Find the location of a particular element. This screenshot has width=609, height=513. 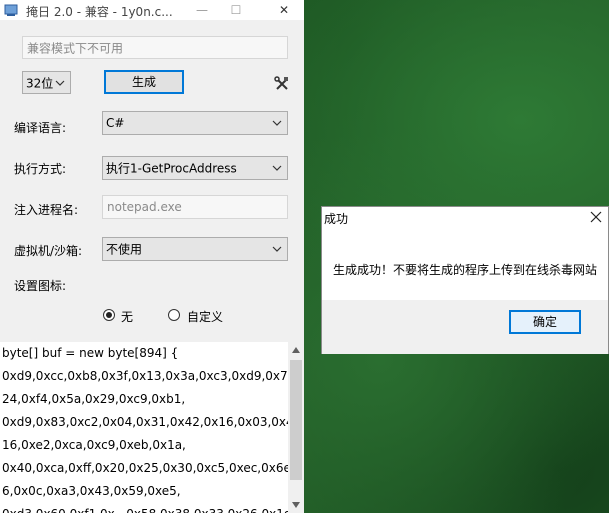

sandbox-label: 虚拟机/沙箱: is located at coordinates (48, 251).